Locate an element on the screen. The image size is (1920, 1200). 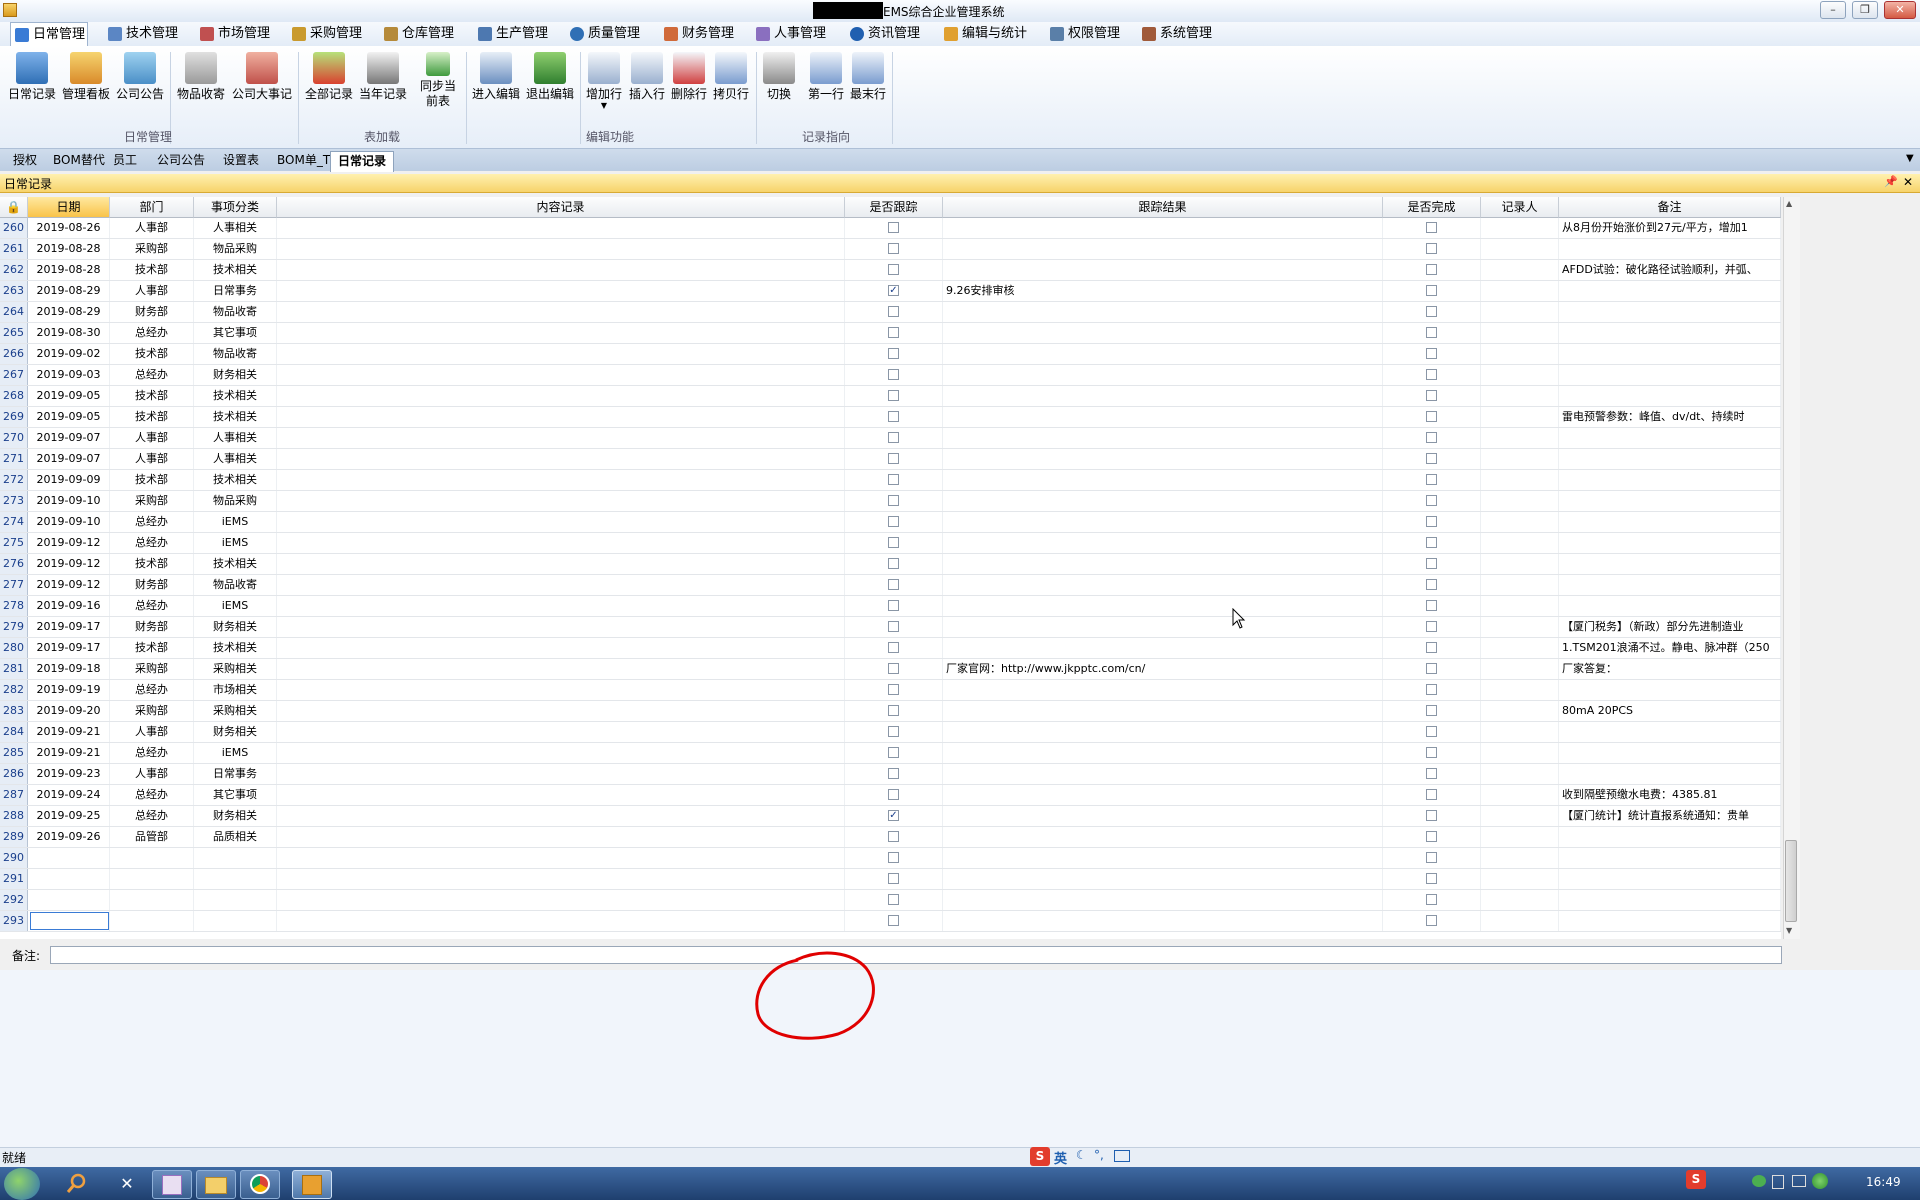
table-row: 285 2019-09-21 总经办 iEMS is located at coordinates (890, 753).